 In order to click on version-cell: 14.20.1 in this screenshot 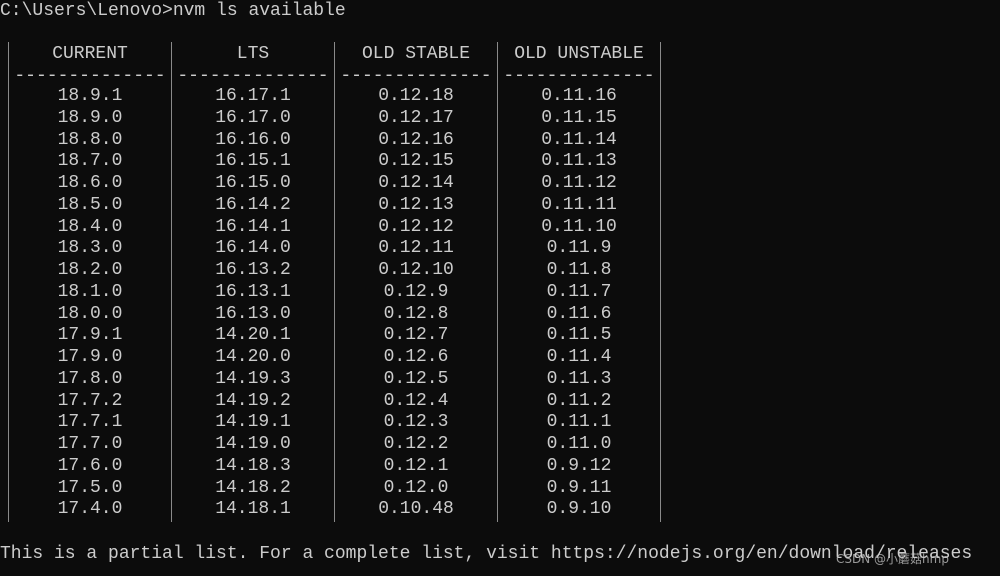, I will do `click(253, 335)`.